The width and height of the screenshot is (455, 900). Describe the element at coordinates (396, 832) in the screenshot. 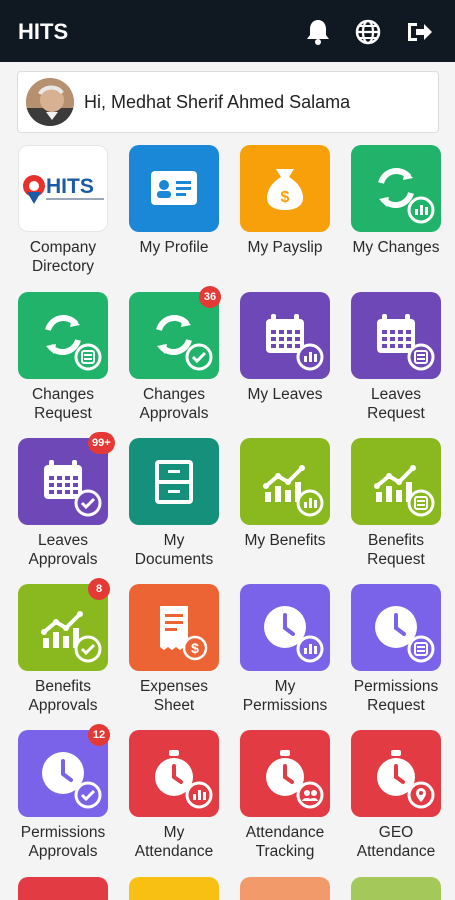

I see `label-line-1: GEO` at that location.